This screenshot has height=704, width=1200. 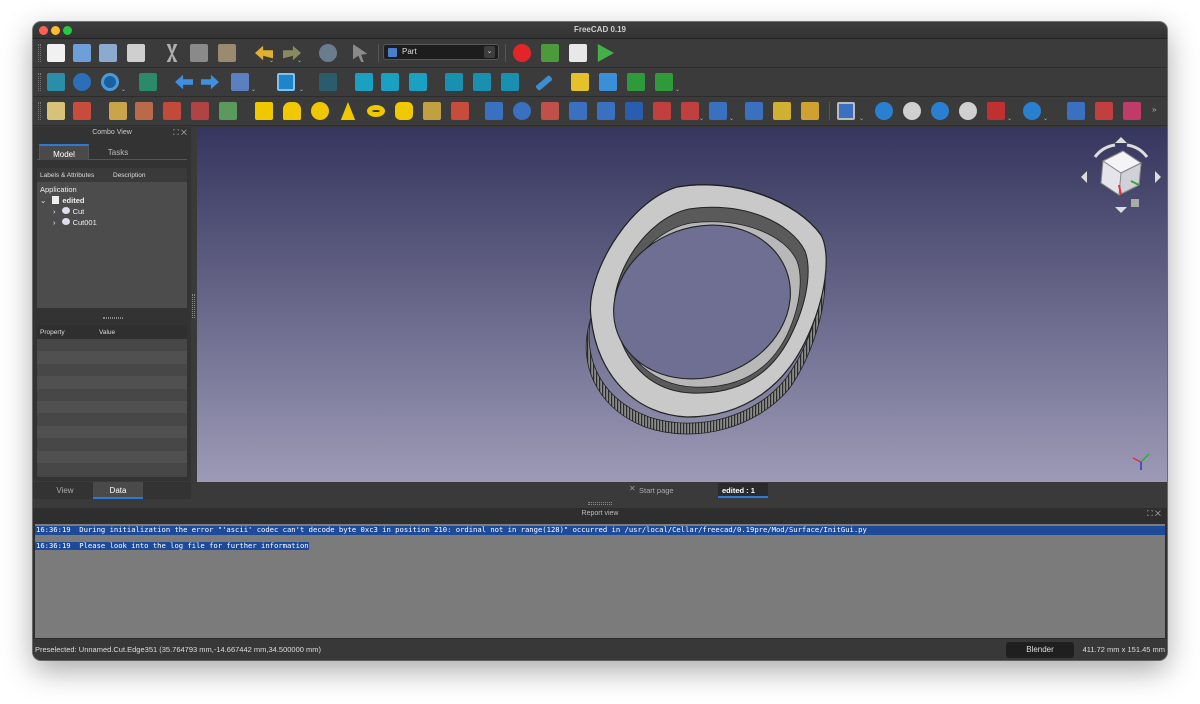 What do you see at coordinates (441, 52) in the screenshot?
I see `workbench-selector: Part ⌄` at bounding box center [441, 52].